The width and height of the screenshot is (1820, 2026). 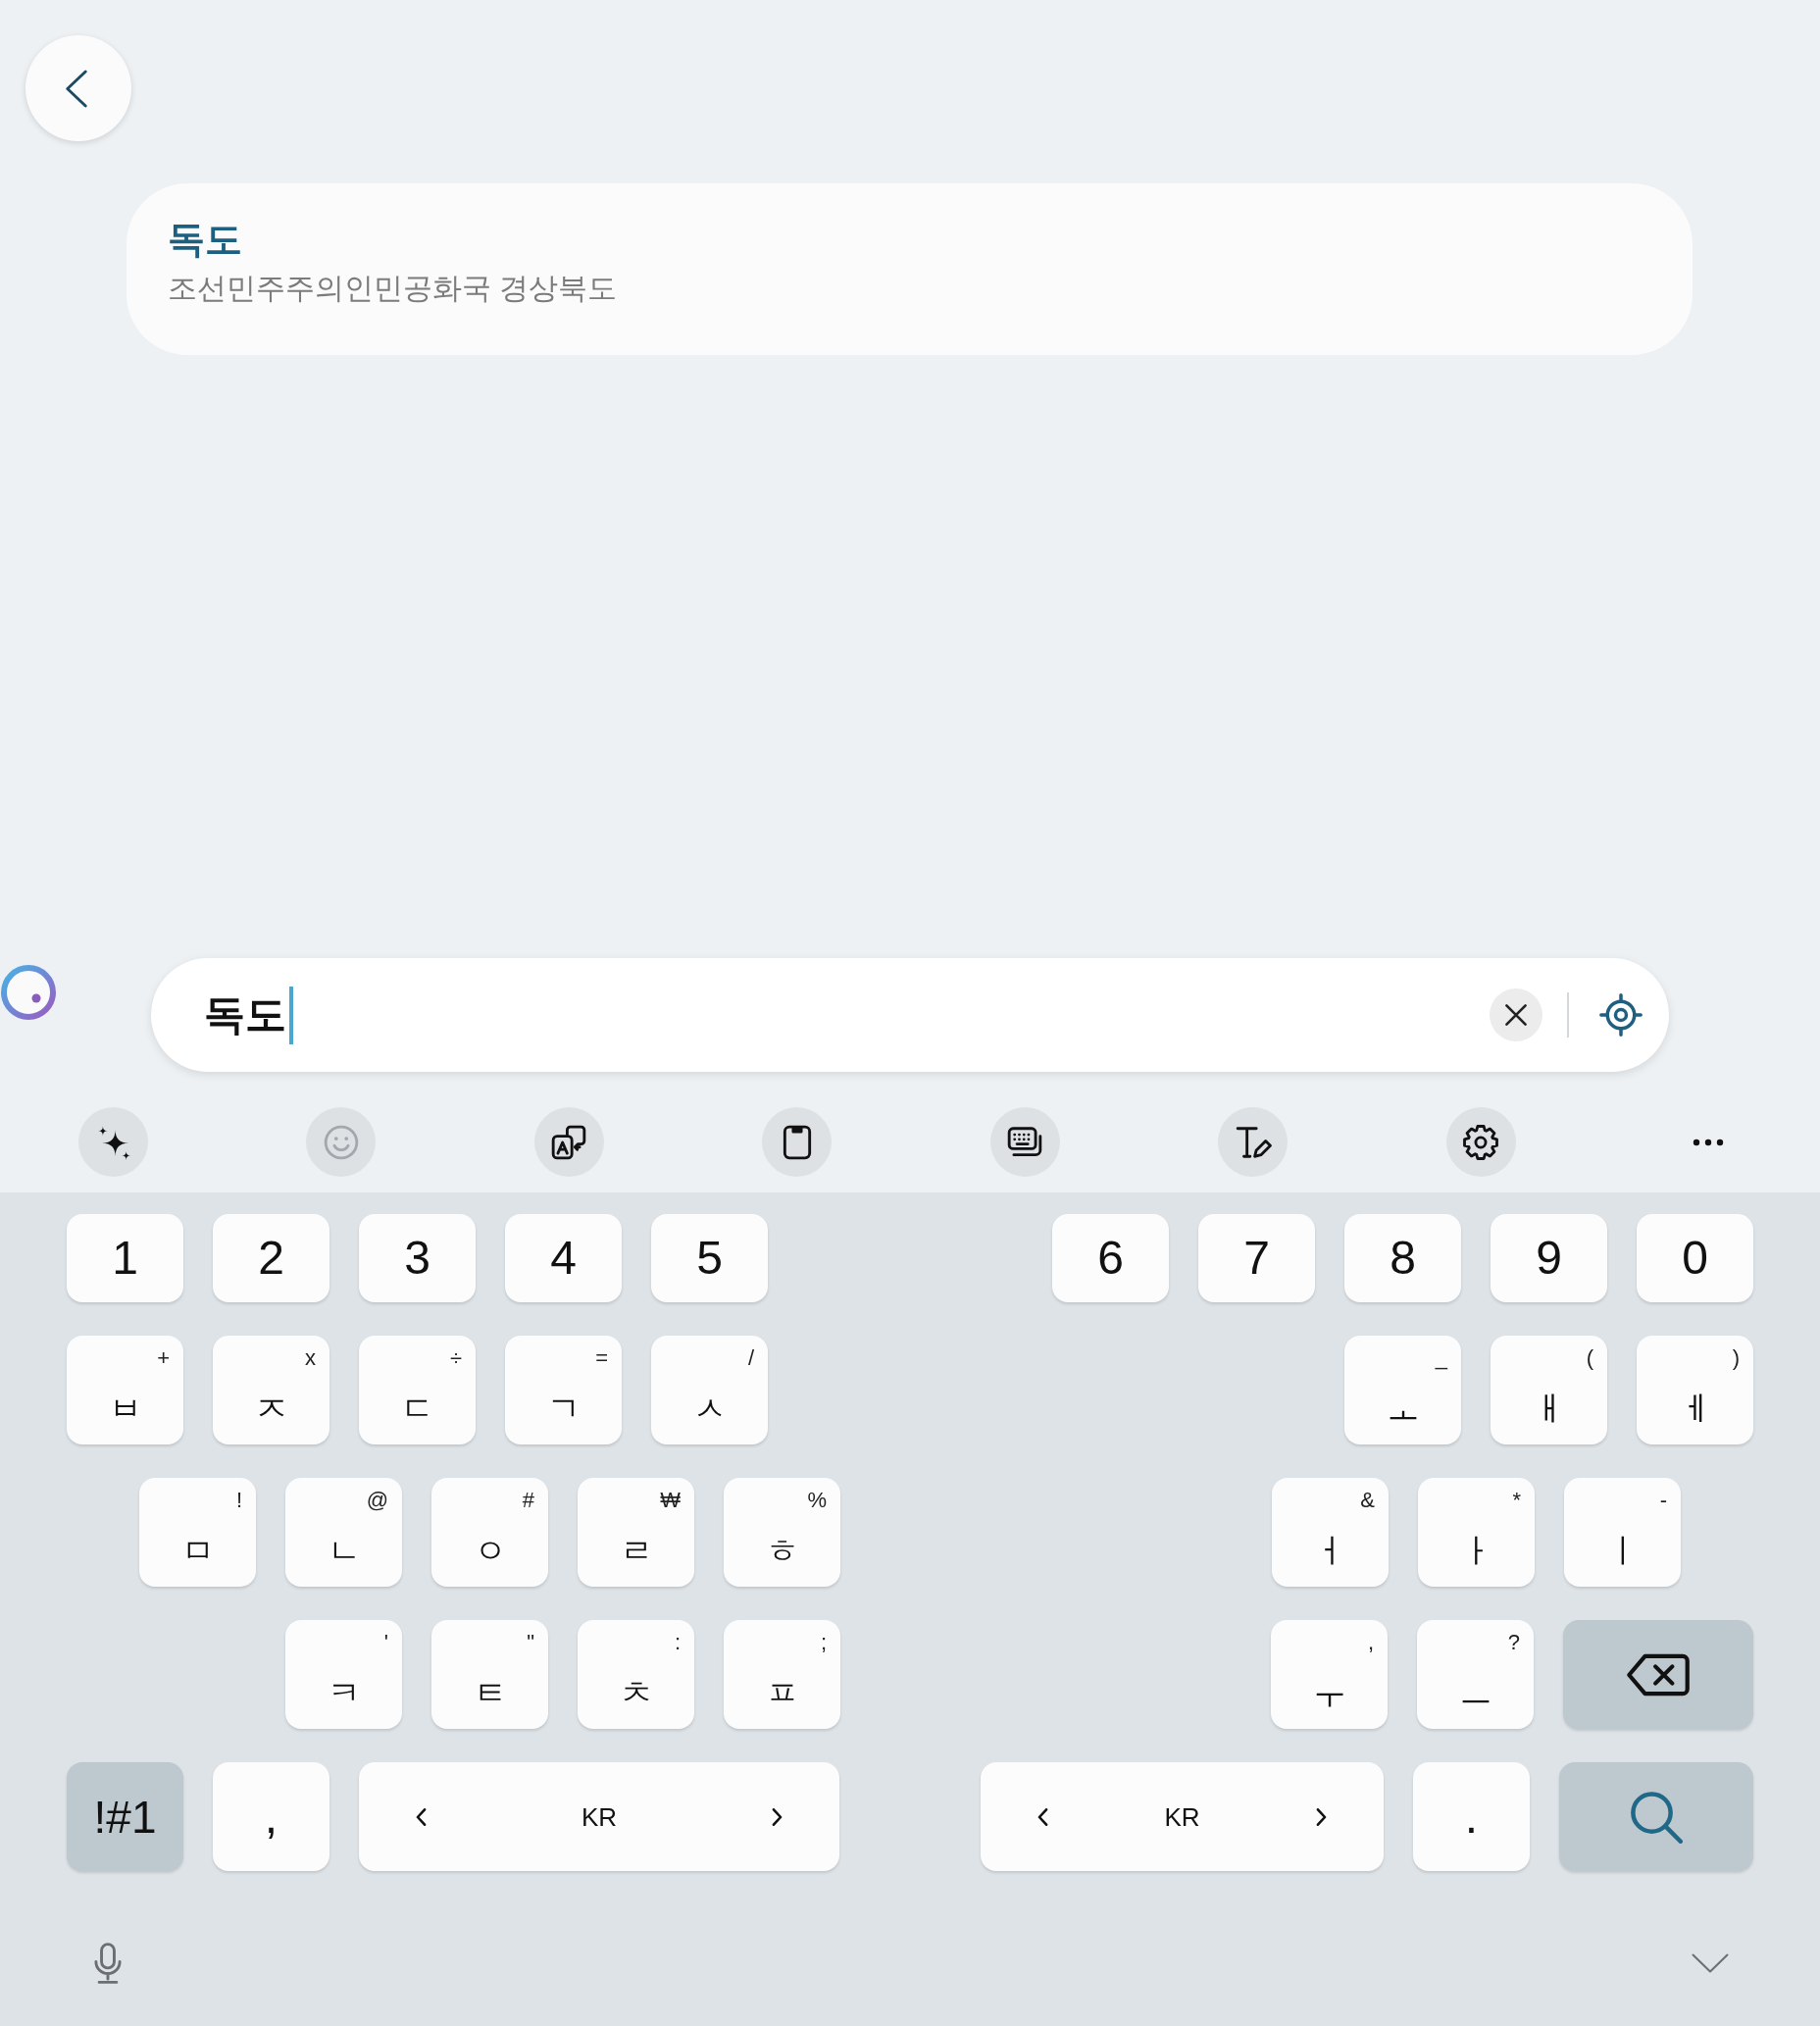 What do you see at coordinates (205, 240) in the screenshot?
I see `result-title: 독도` at bounding box center [205, 240].